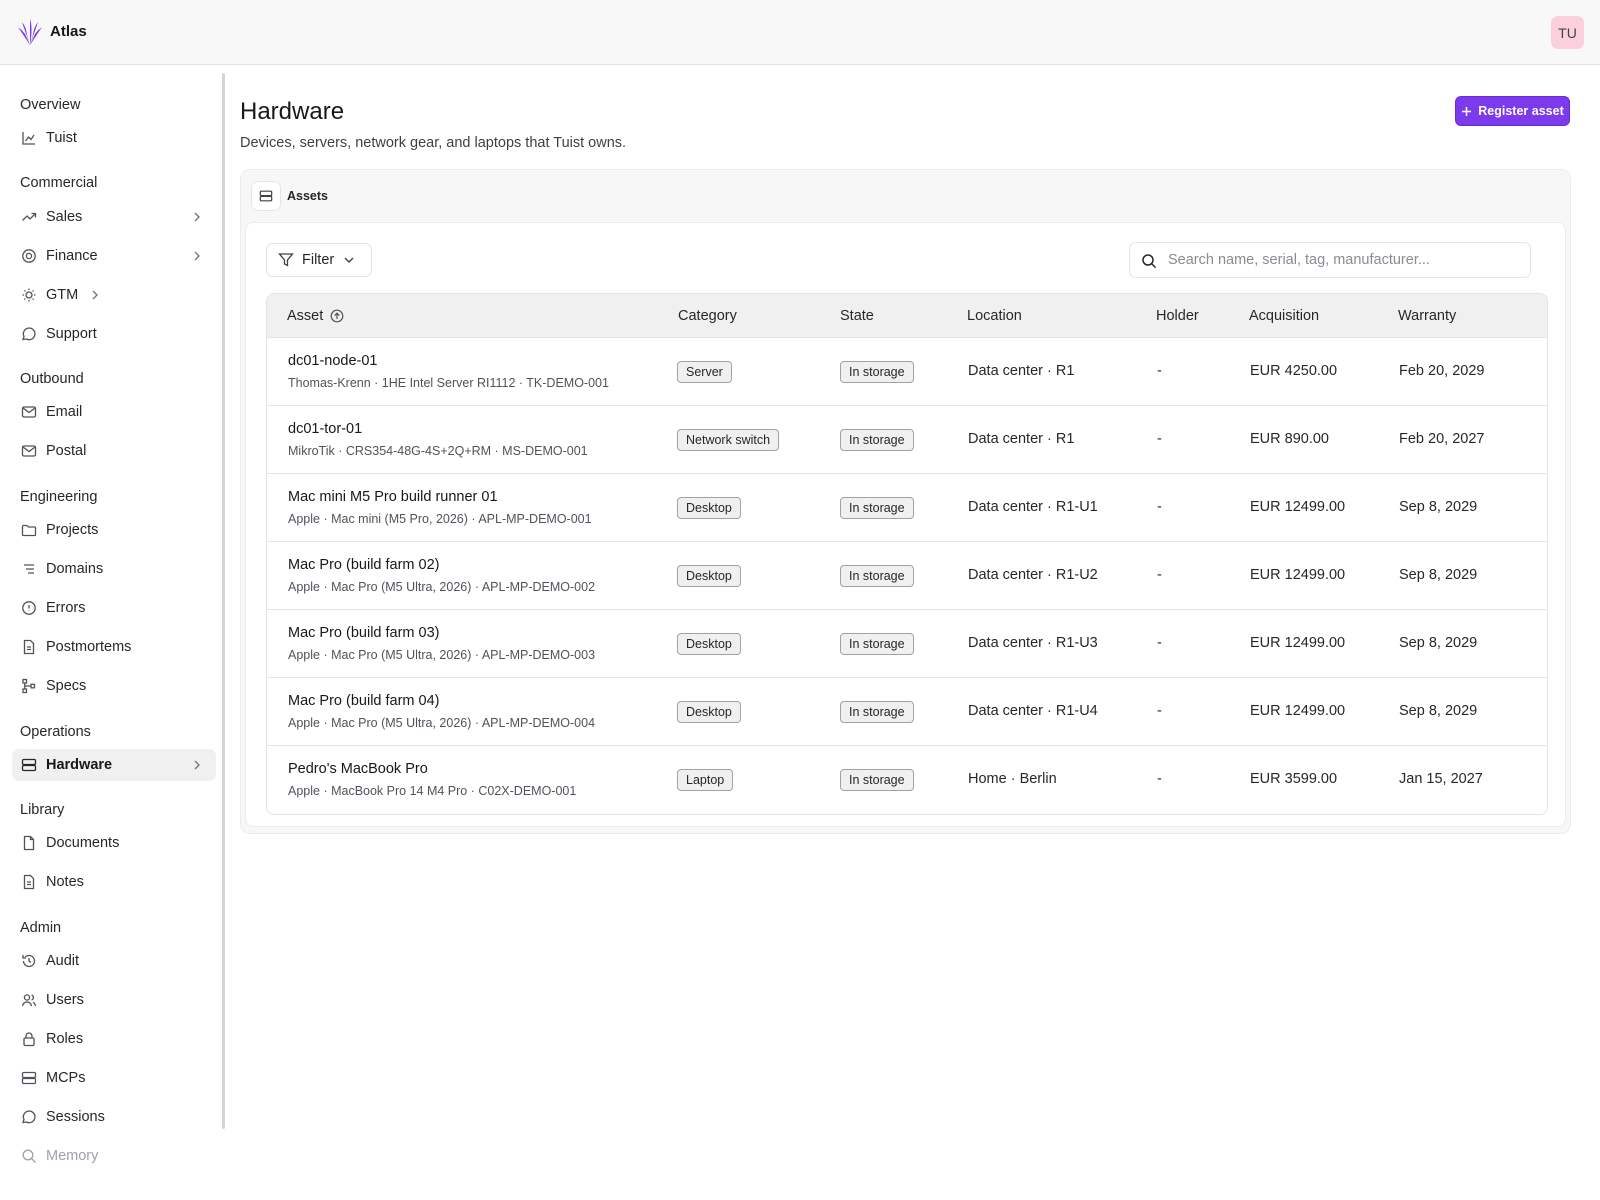 Image resolution: width=1600 pixels, height=1200 pixels. Describe the element at coordinates (114, 1117) in the screenshot. I see `sidebar-item-sessions: Sessions` at that location.